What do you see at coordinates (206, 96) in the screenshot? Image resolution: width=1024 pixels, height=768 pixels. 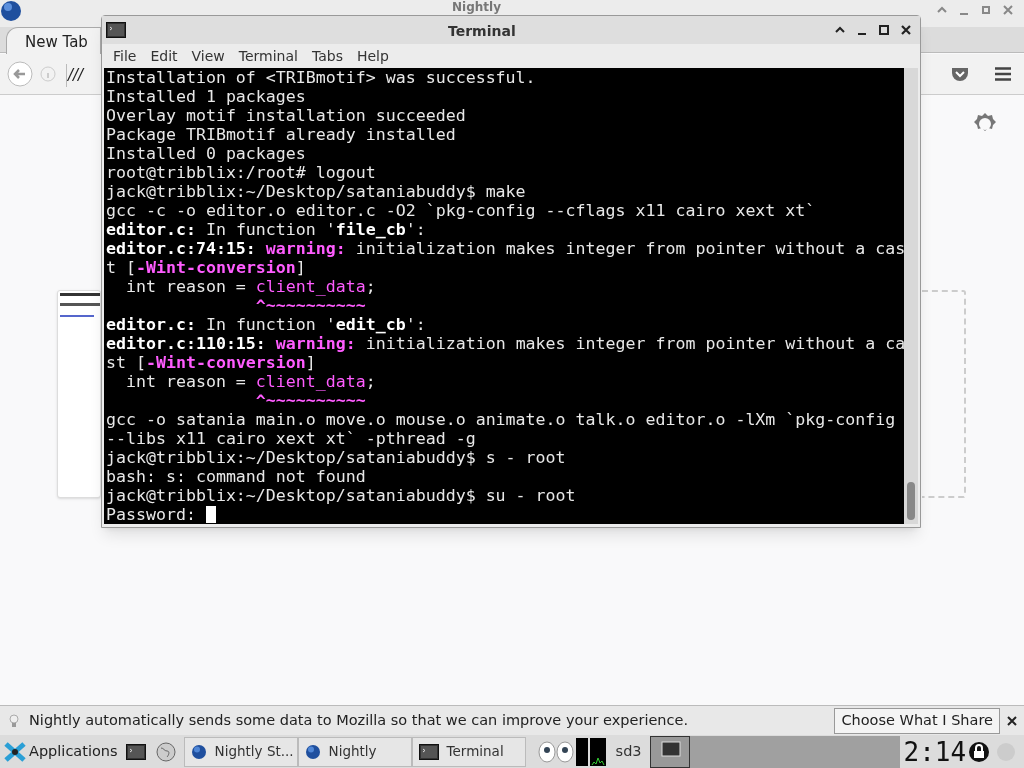 I see `terminal-line: Installed 1 packages` at bounding box center [206, 96].